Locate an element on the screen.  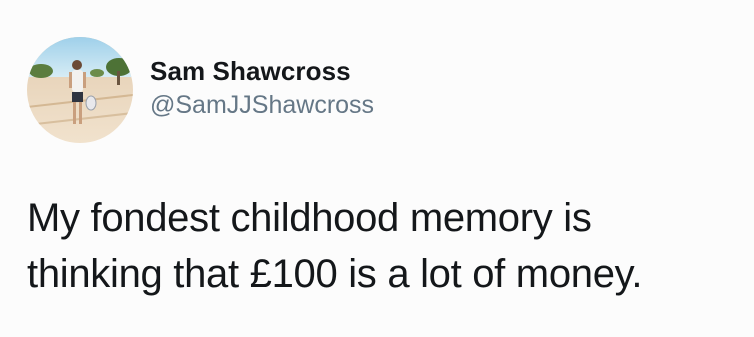
tweet-text-line: thinking that £100 is a lot of money. is located at coordinates (335, 274).